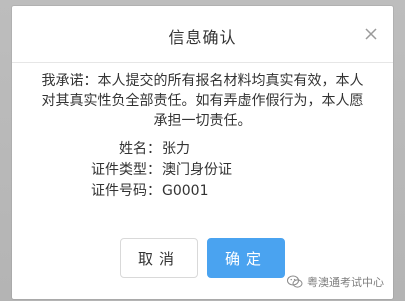 Image resolution: width=405 pixels, height=301 pixels. What do you see at coordinates (246, 258) in the screenshot?
I see `confirm-button: 确定` at bounding box center [246, 258].